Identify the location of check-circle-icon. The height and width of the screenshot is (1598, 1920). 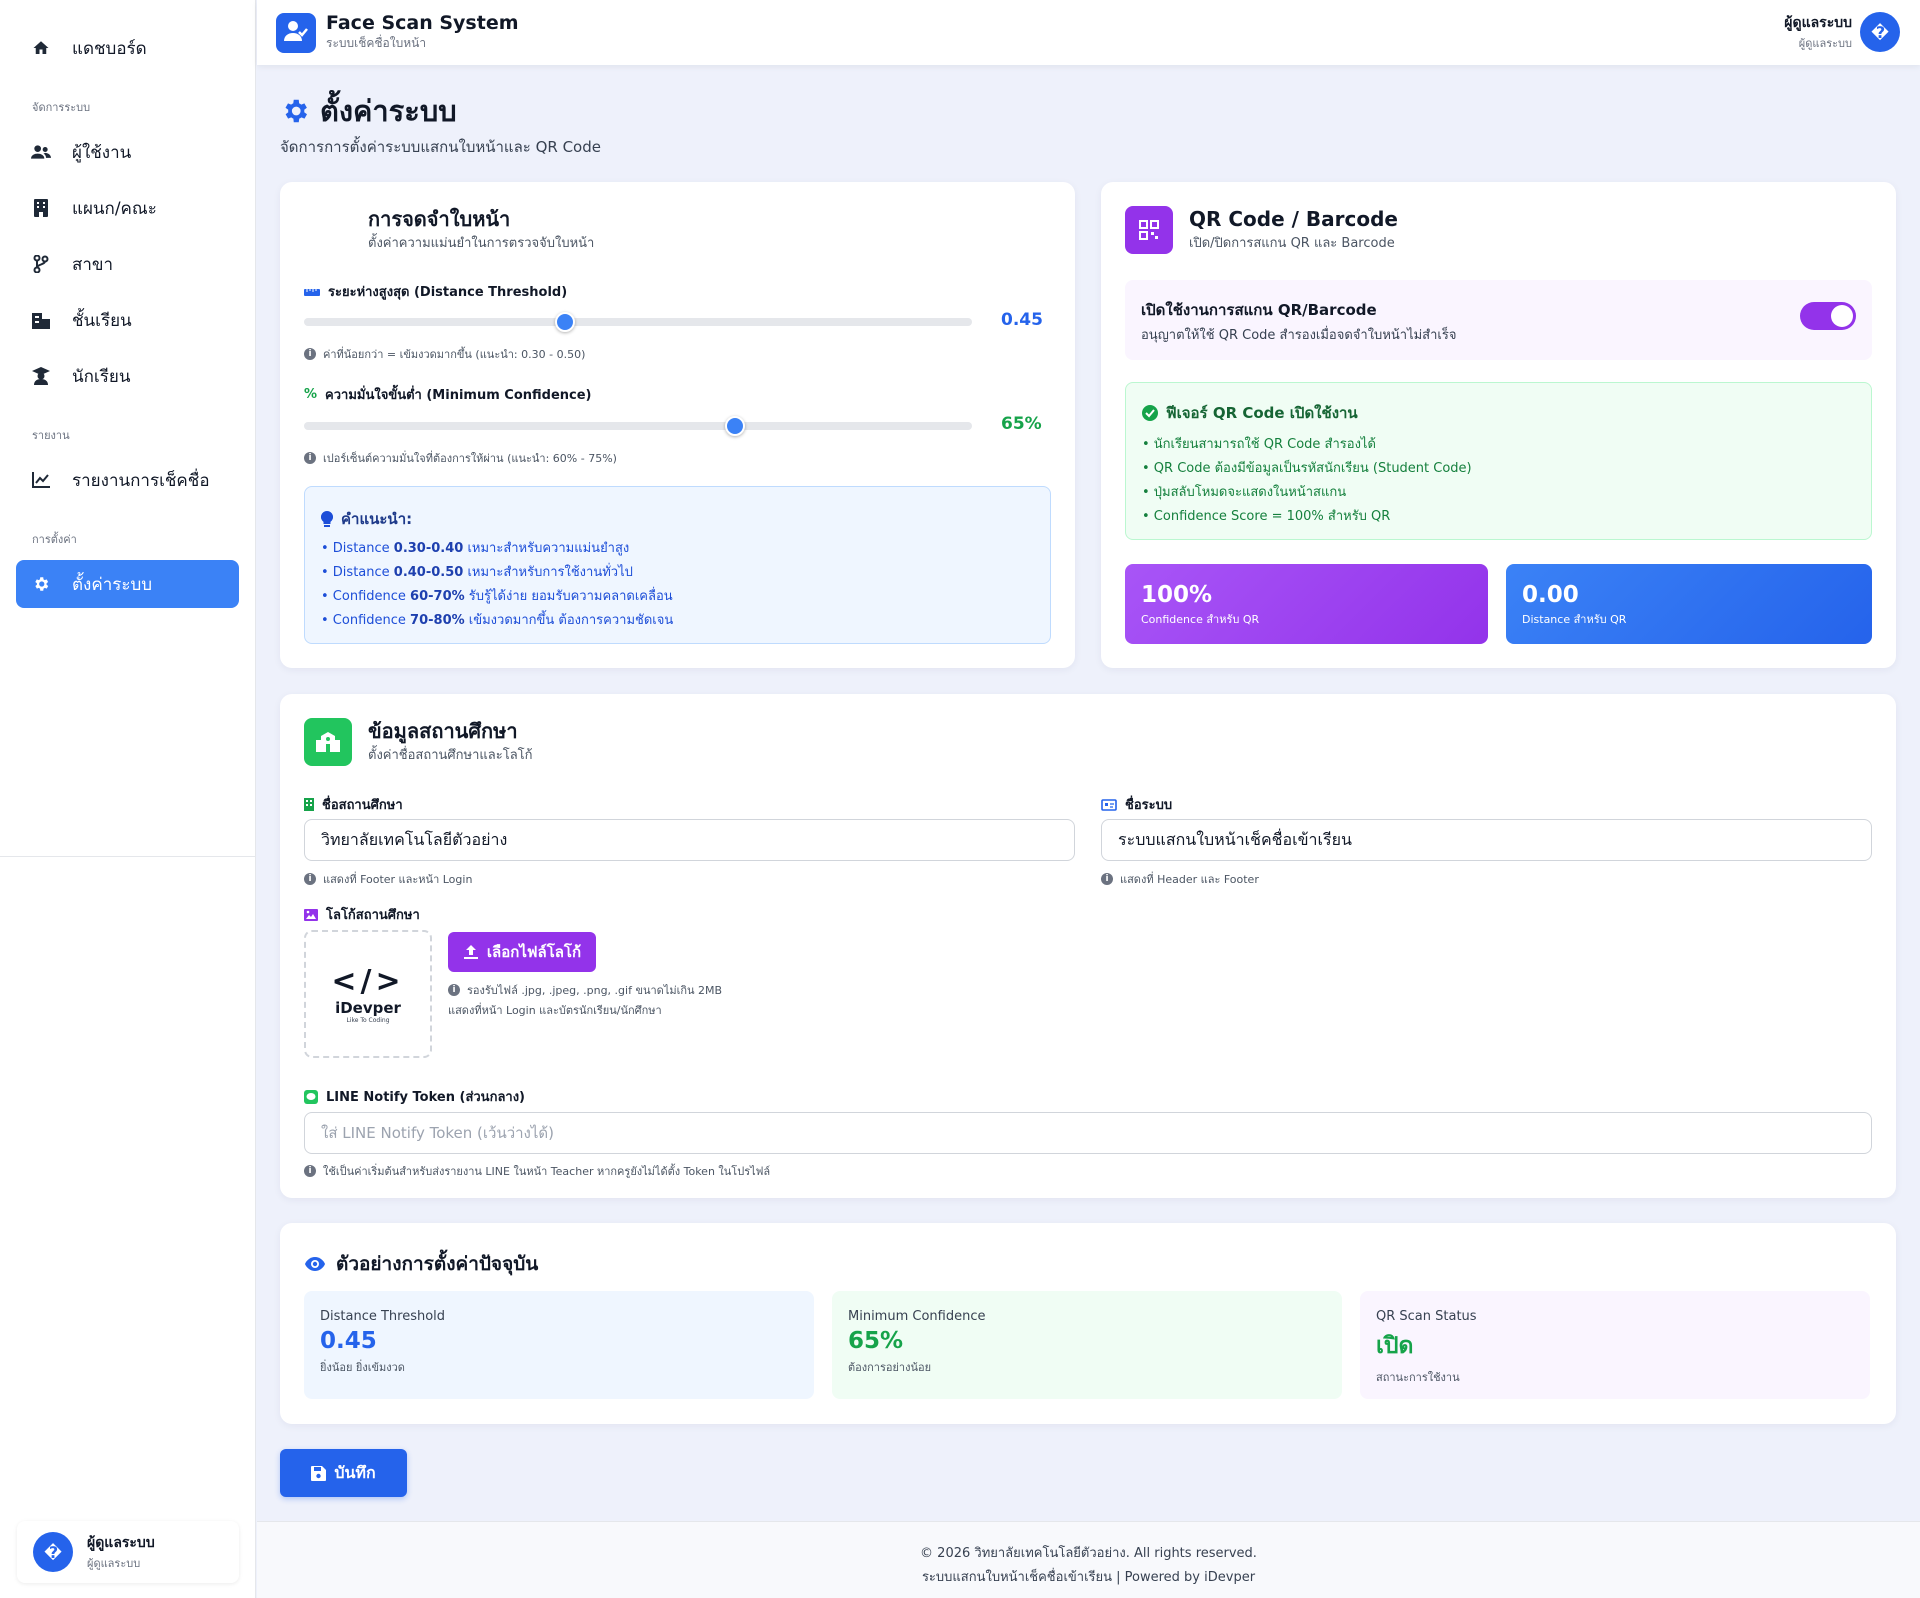
(1150, 413).